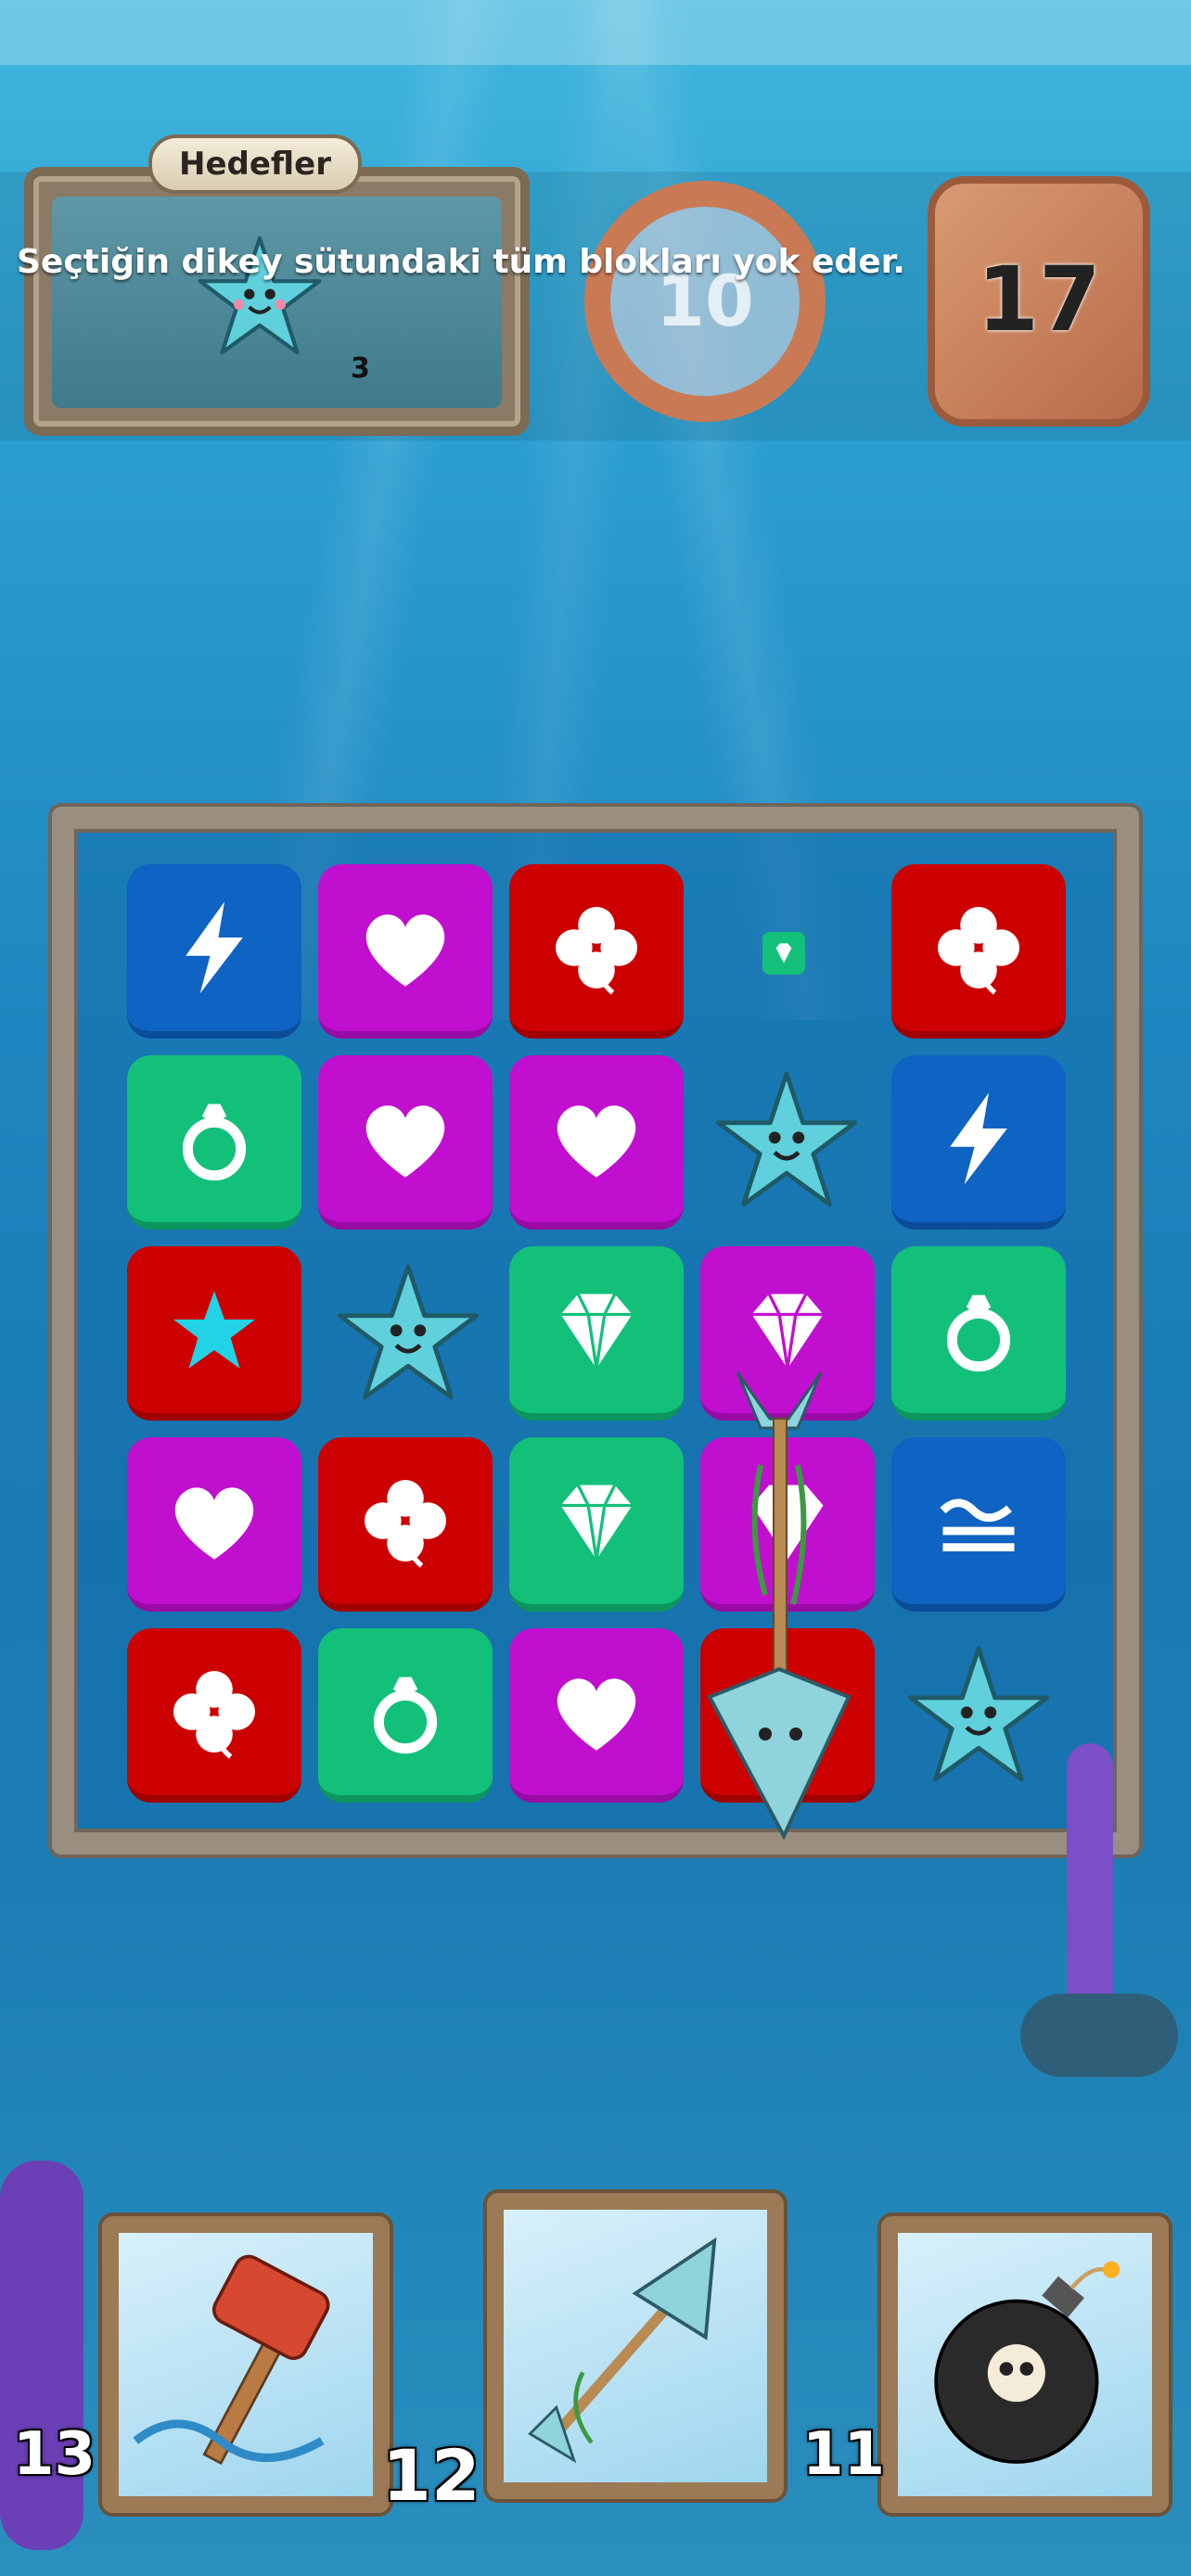 This screenshot has width=1191, height=2576. I want to click on moves-counter: 10, so click(705, 301).